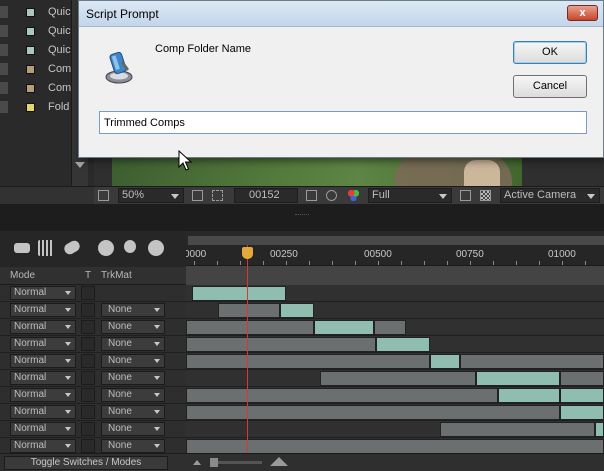 Image resolution: width=604 pixels, height=471 pixels. What do you see at coordinates (156, 248) in the screenshot?
I see `graph-editor-icon` at bounding box center [156, 248].